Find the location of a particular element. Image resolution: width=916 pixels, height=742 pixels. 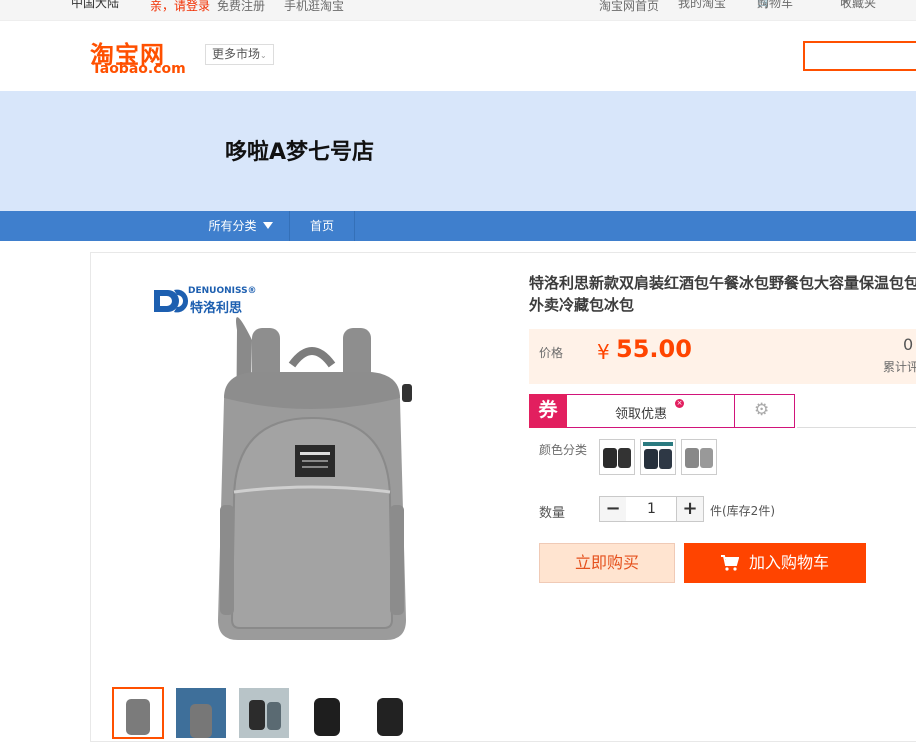

login-link: 亲，请登录 is located at coordinates (180, 7).